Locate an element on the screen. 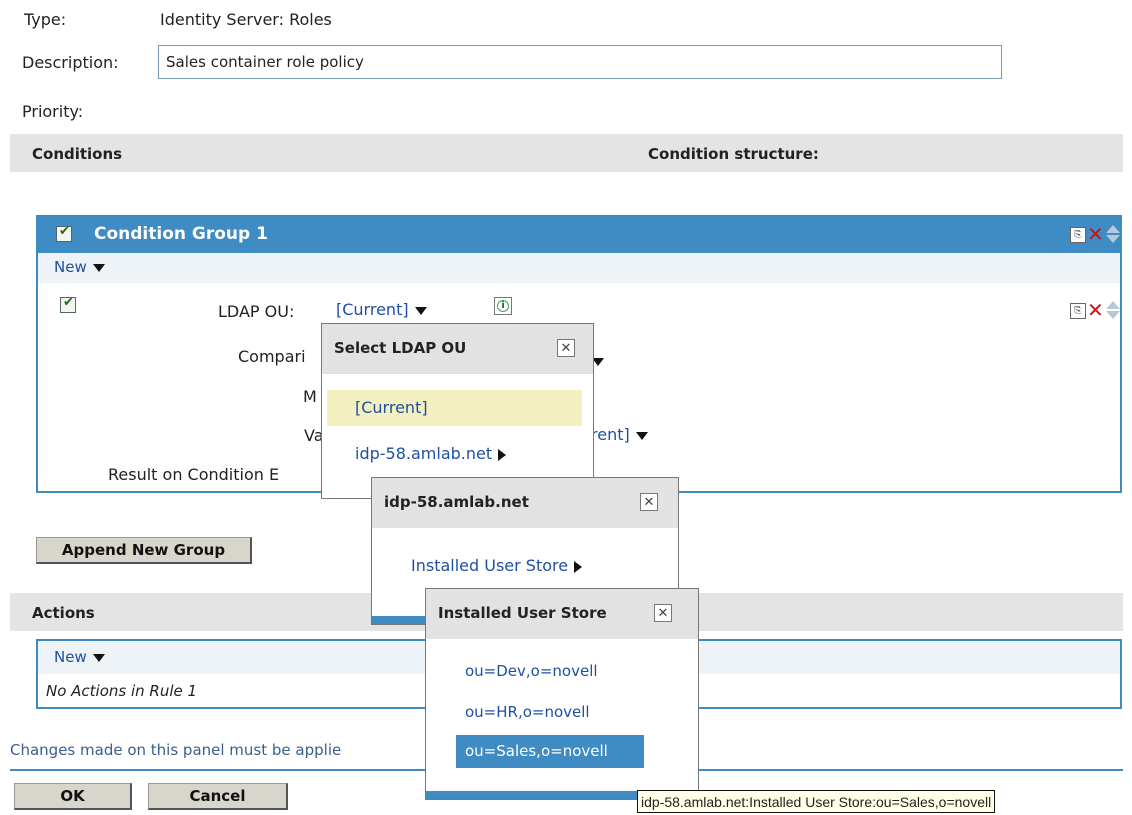  condition-tools: ⎘ ✕ is located at coordinates (1096, 310).